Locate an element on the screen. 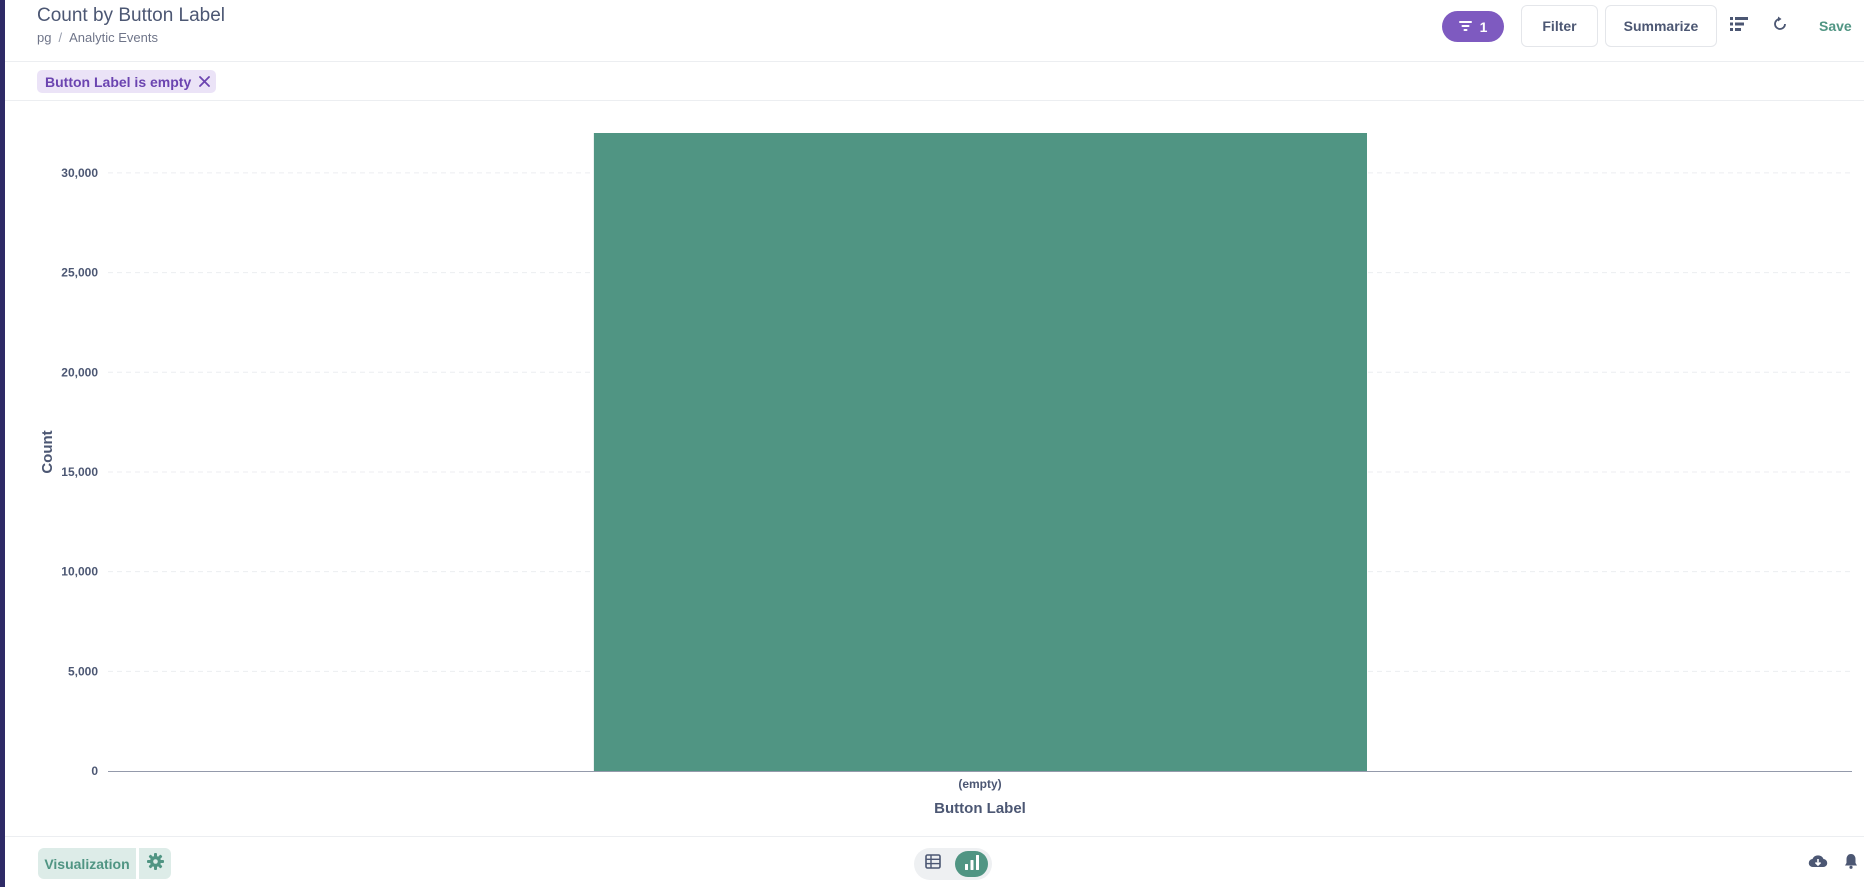 This screenshot has width=1864, height=888. filter-pill: Button Label is empty is located at coordinates (127, 81).